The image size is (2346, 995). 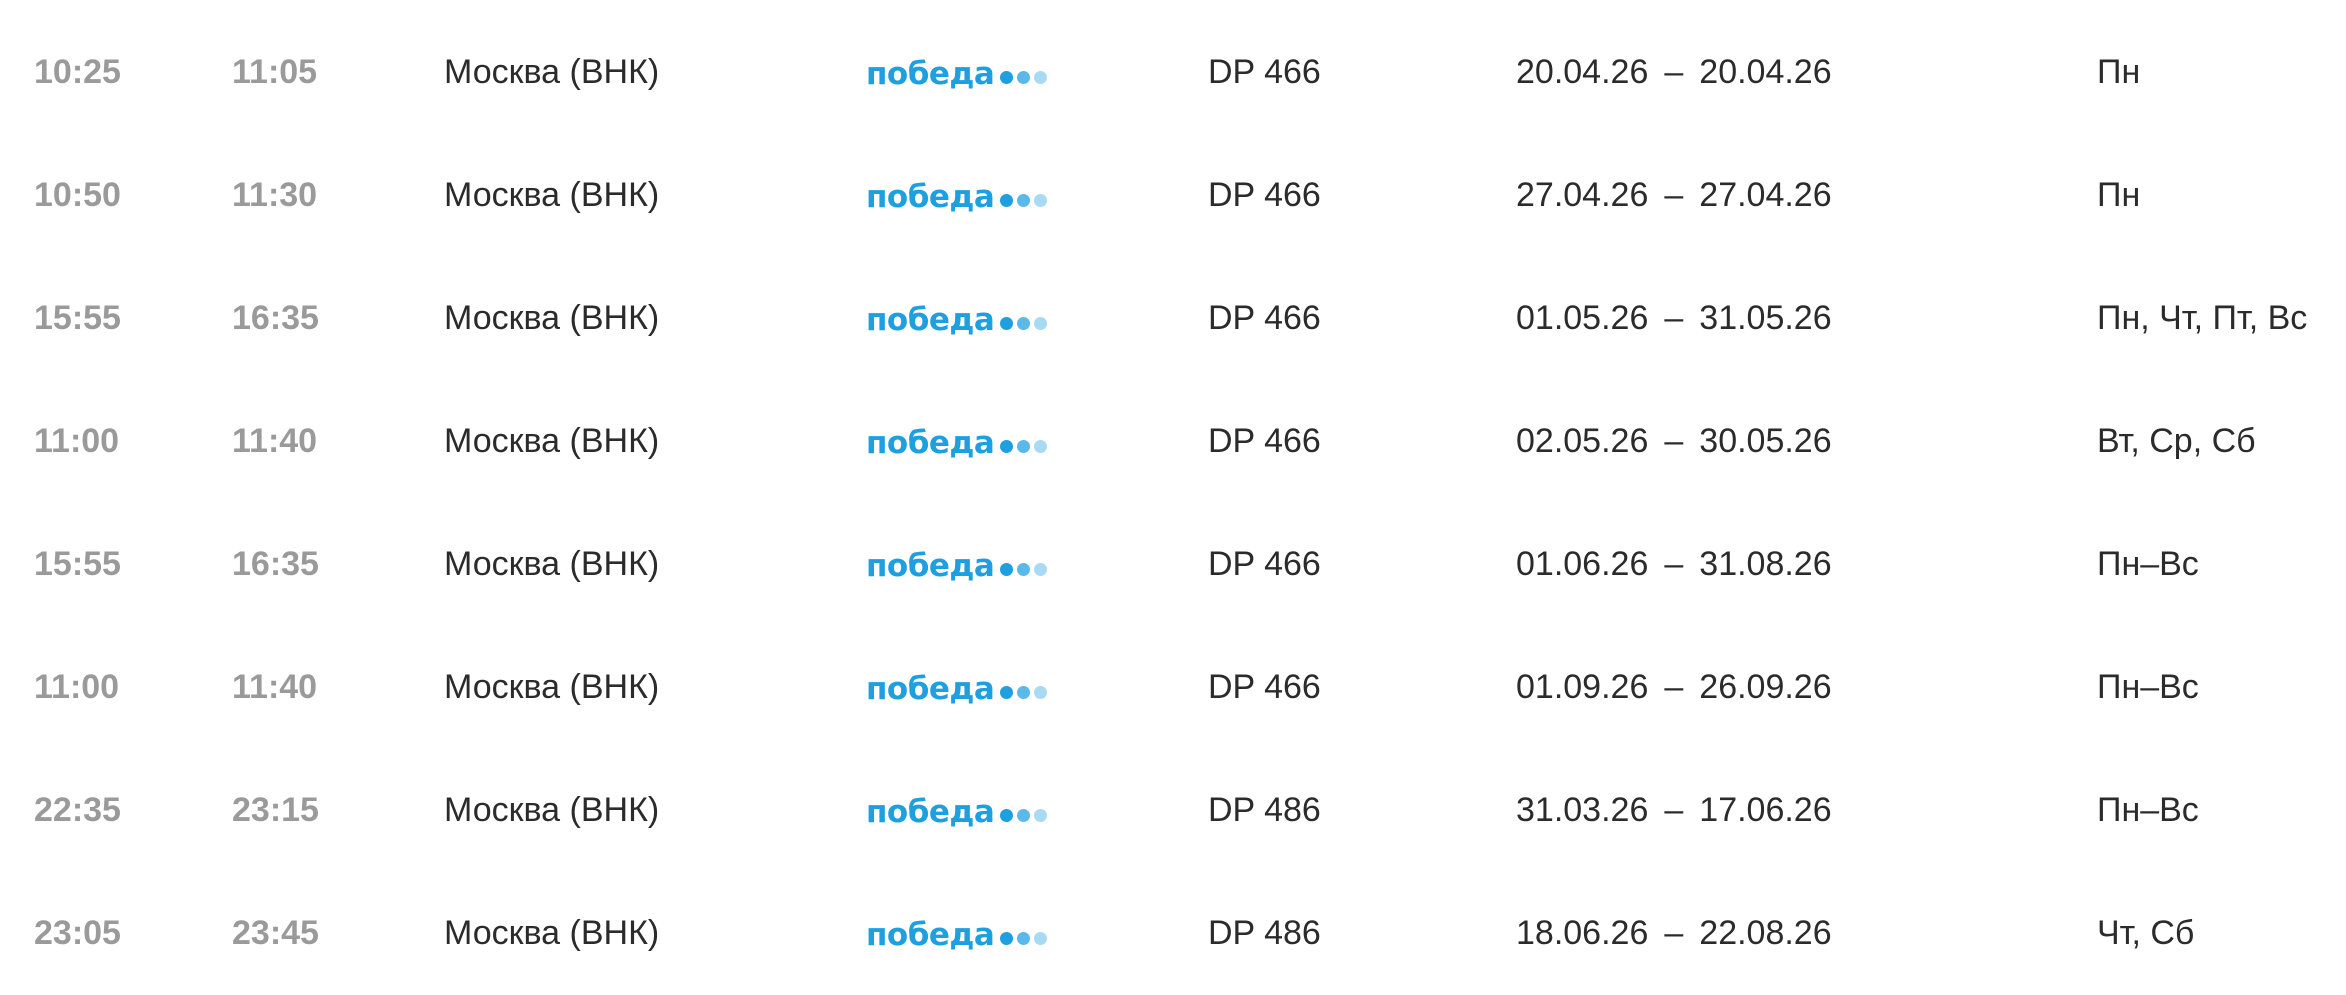 I want to click on date-range: 01.09.26–26.09.26, so click(x=1674, y=687).